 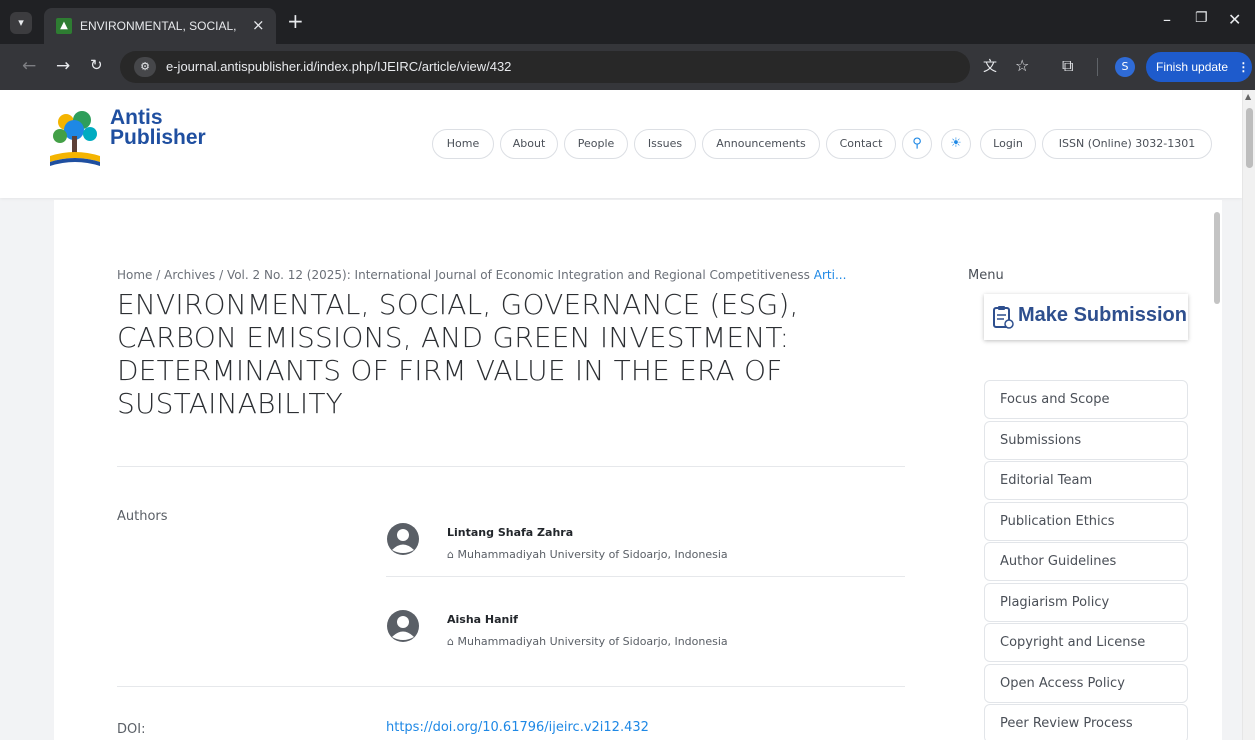 I want to click on profile-avatar: S, so click(x=1125, y=67).